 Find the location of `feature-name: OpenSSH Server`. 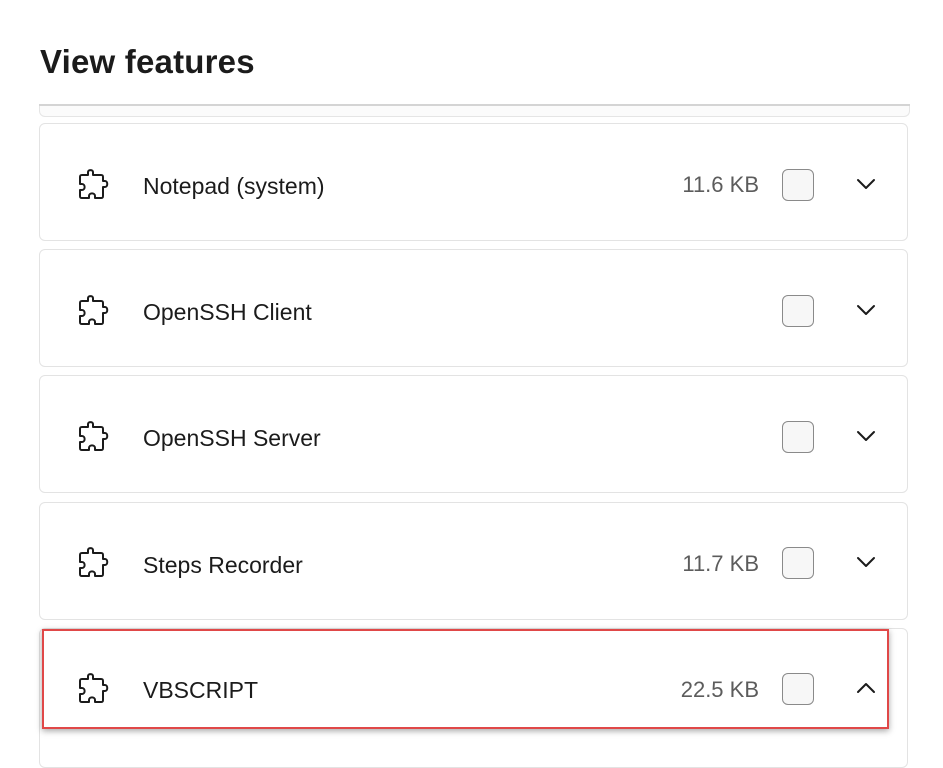

feature-name: OpenSSH Server is located at coordinates (232, 438).